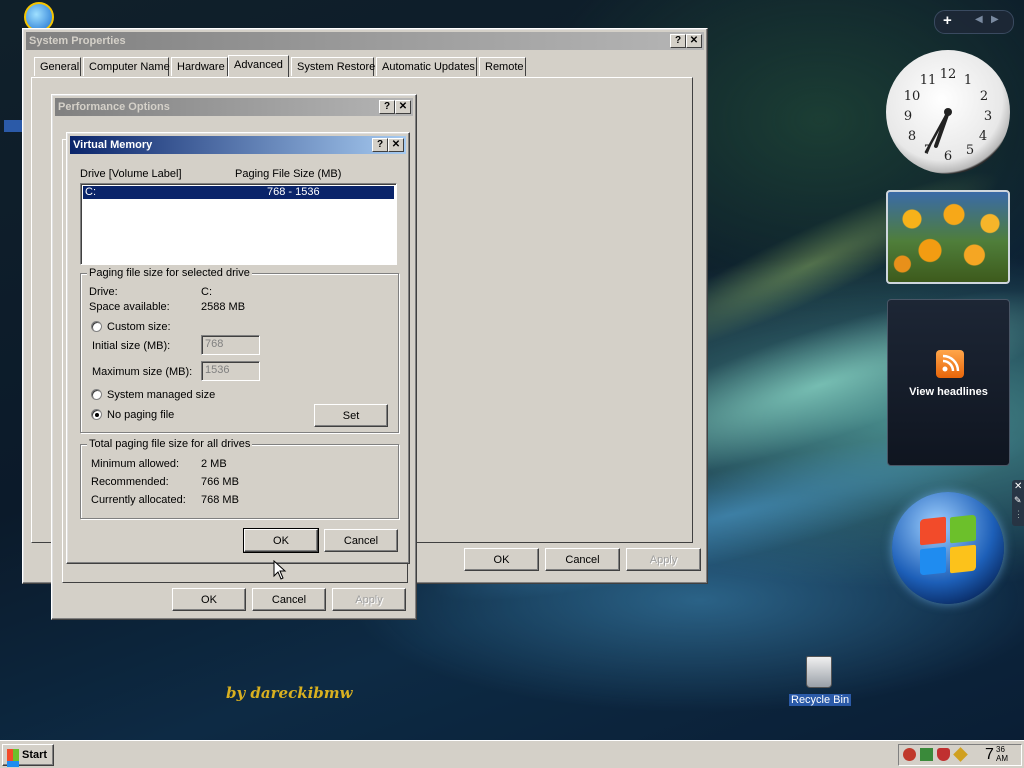  What do you see at coordinates (238, 145) in the screenshot?
I see `virtual-memory-titlebar: Virtual Memory ? ✕` at bounding box center [238, 145].